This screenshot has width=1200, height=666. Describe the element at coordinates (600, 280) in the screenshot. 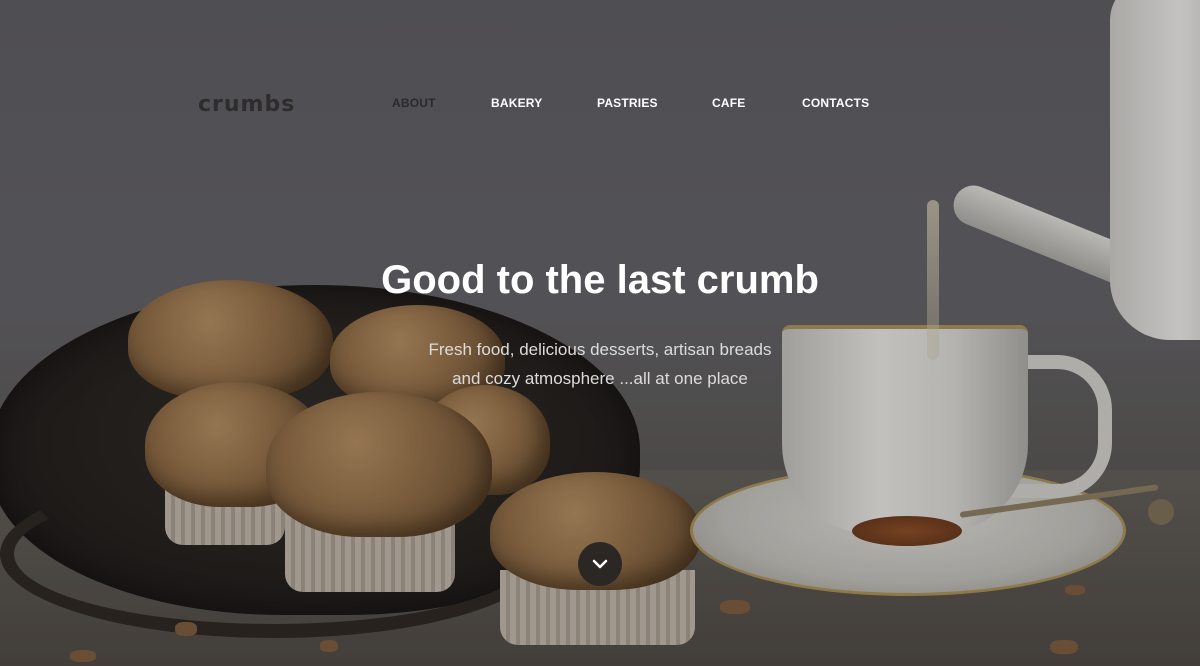

I see `hero-title: Good to the last crumb` at that location.